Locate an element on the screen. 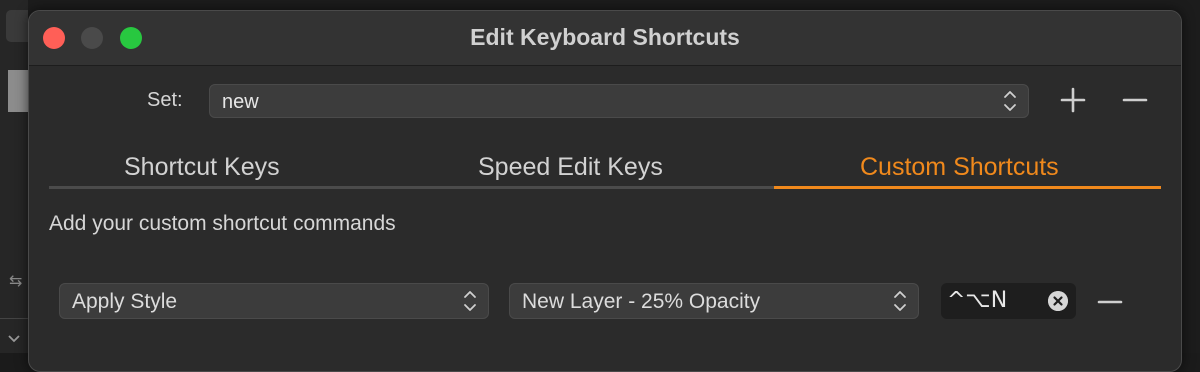 The image size is (1200, 372). clear-icon is located at coordinates (1058, 301).